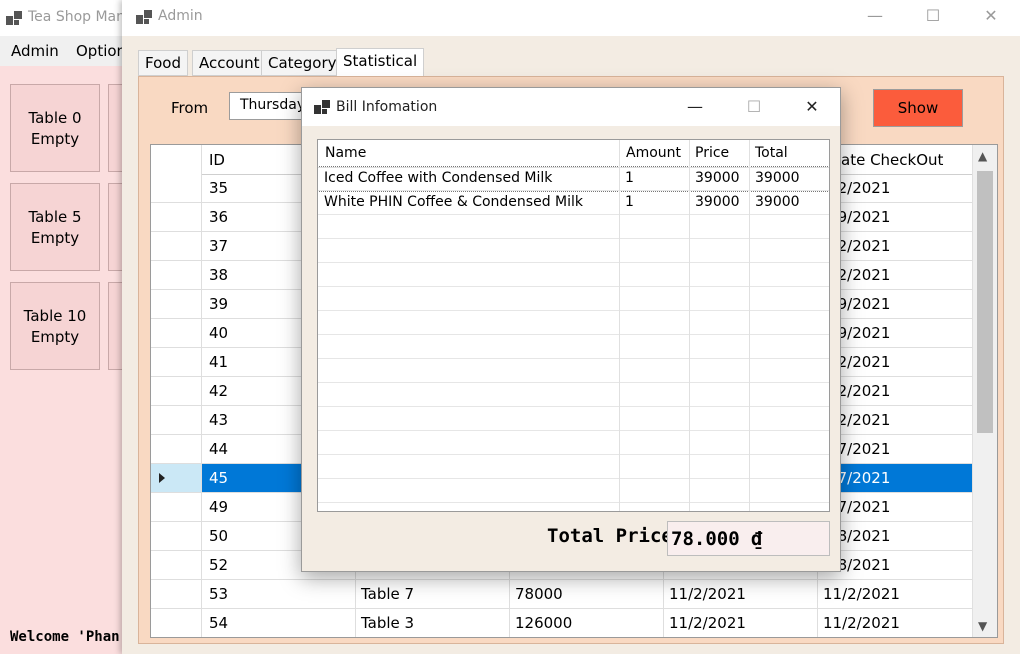  Describe the element at coordinates (219, 507) in the screenshot. I see `cell-id: 49` at that location.